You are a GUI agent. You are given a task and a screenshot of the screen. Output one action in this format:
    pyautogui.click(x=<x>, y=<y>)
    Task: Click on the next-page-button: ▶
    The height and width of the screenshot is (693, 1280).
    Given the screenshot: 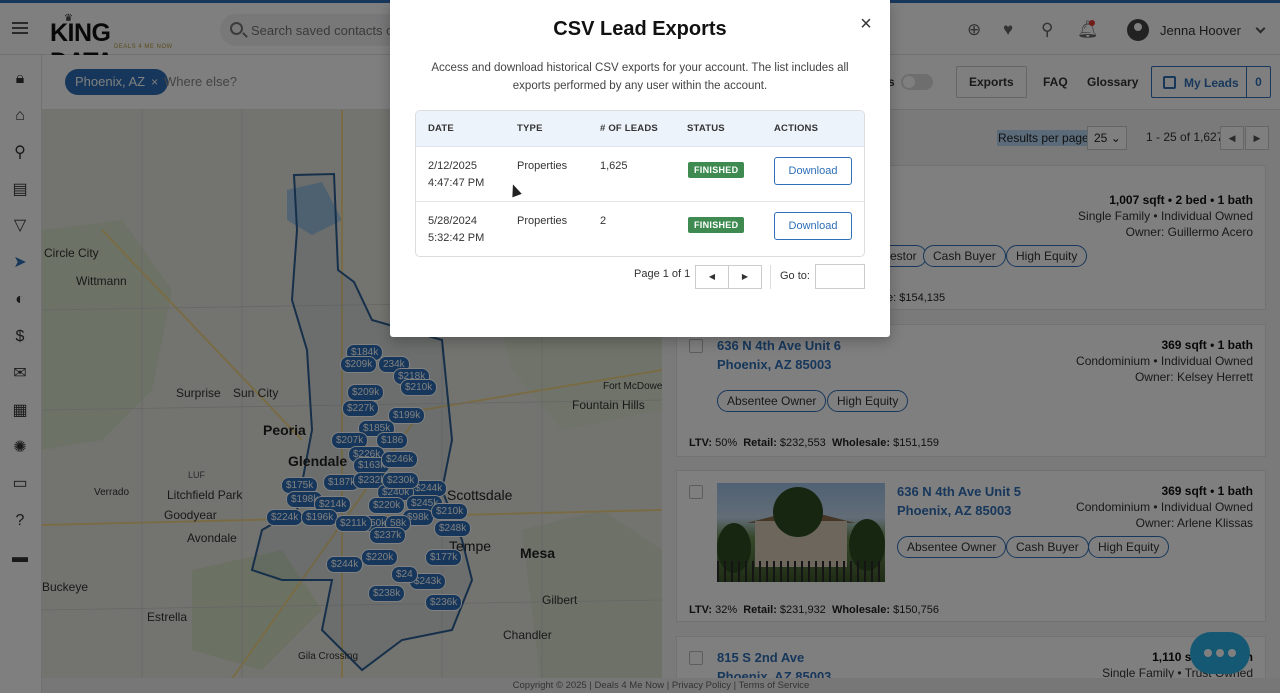 What is the action you would take?
    pyautogui.click(x=745, y=277)
    